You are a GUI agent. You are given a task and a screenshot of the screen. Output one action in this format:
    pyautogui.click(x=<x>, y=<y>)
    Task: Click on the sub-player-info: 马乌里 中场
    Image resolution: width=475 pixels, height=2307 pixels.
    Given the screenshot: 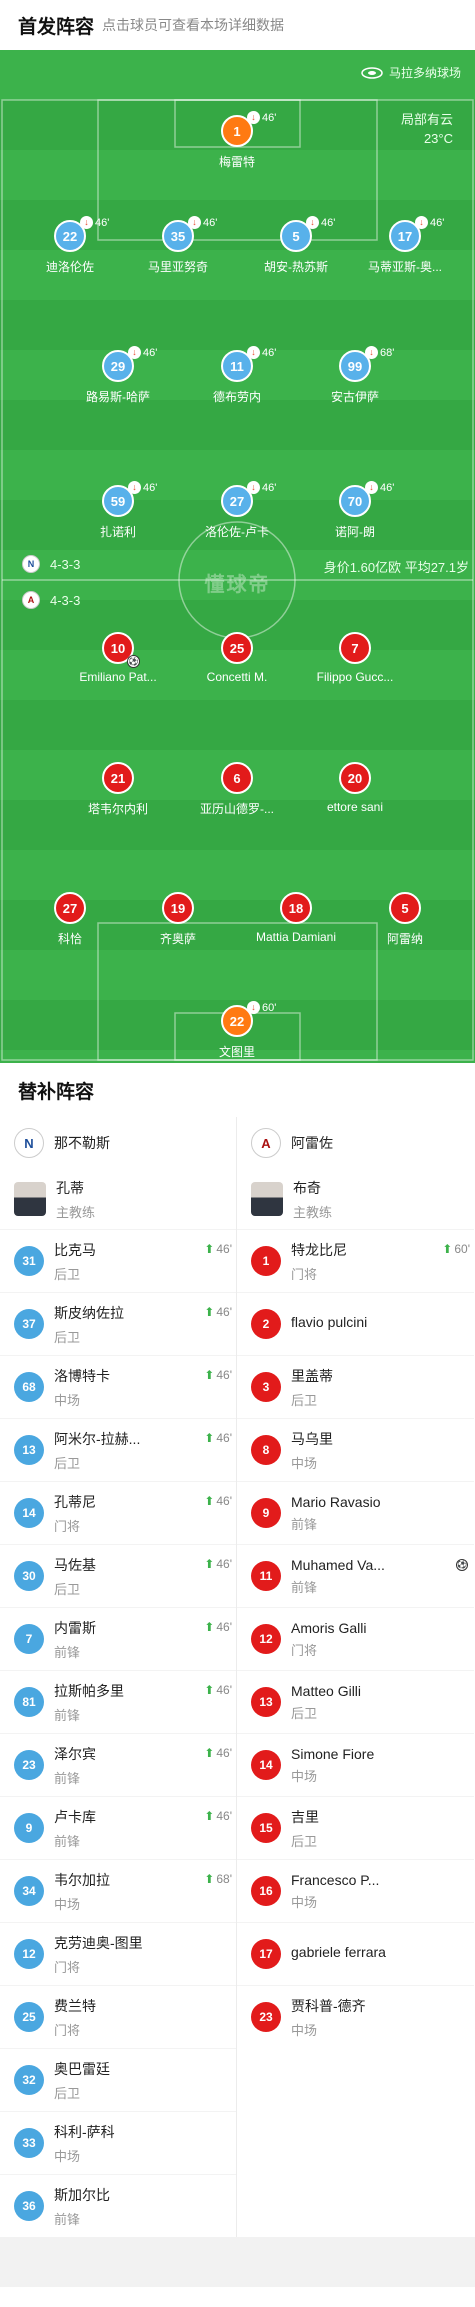 What is the action you would take?
    pyautogui.click(x=346, y=1450)
    